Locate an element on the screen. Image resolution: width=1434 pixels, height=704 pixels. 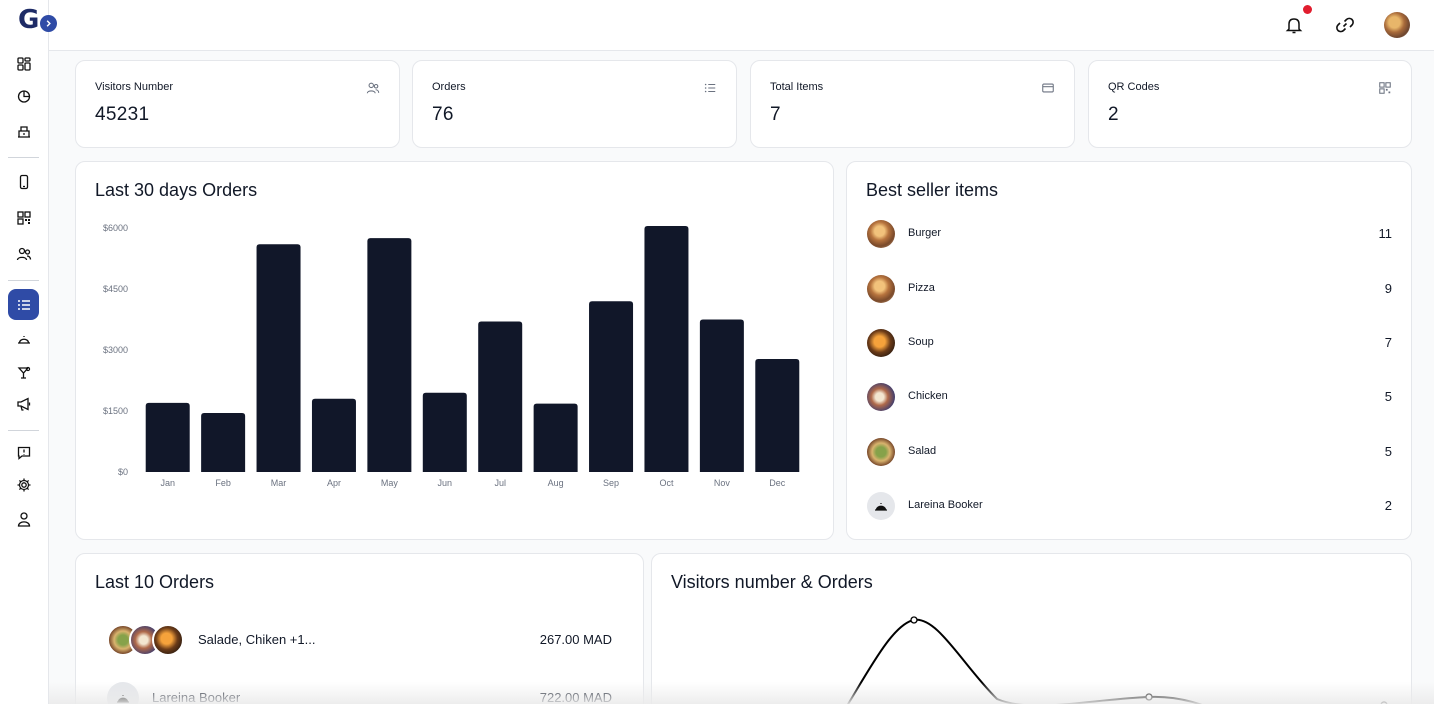
stat-label: Orders is located at coordinates (449, 87).